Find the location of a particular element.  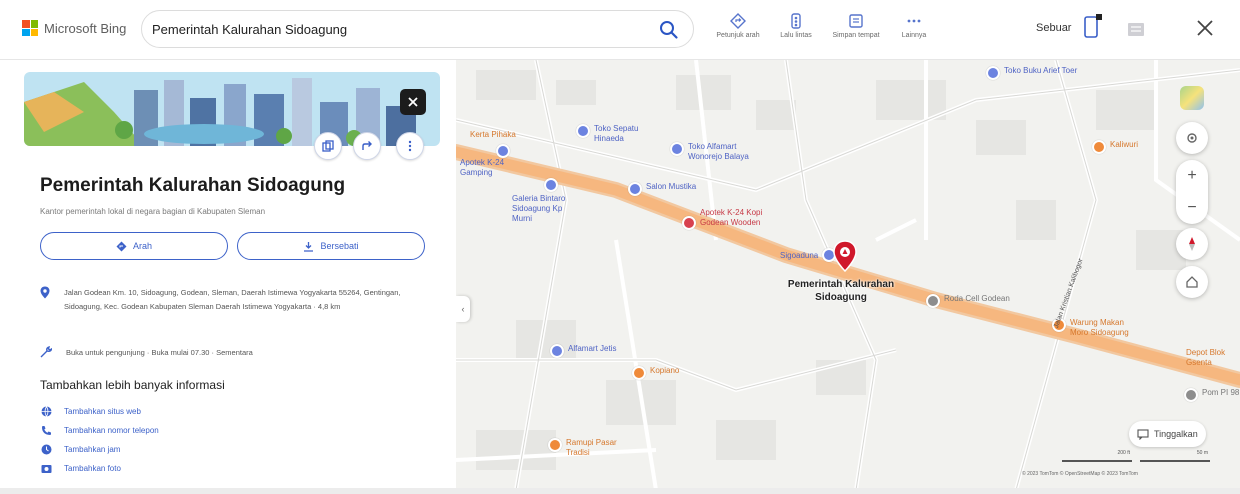

tool-label: Petunjuk arah is located at coordinates (738, 35).